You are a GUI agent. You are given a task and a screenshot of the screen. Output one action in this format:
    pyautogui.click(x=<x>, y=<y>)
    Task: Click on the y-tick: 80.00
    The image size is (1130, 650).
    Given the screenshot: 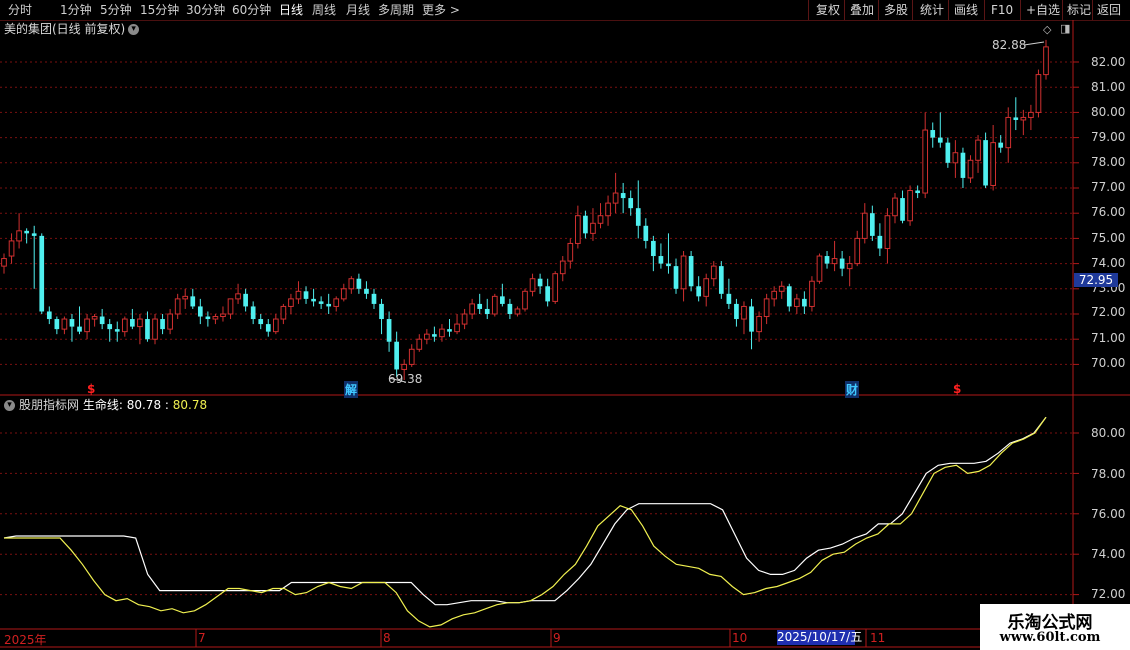 What is the action you would take?
    pyautogui.click(x=1108, y=112)
    